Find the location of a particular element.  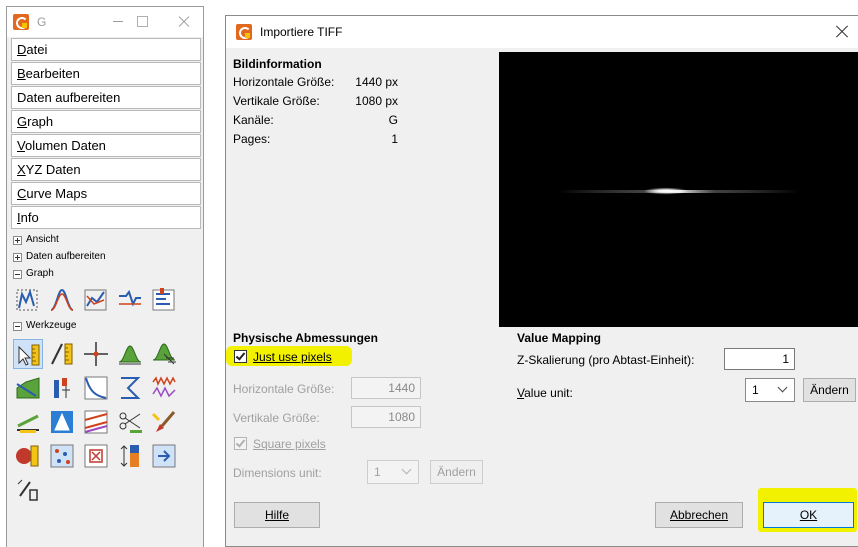

info-value: 1 is located at coordinates (394, 139).